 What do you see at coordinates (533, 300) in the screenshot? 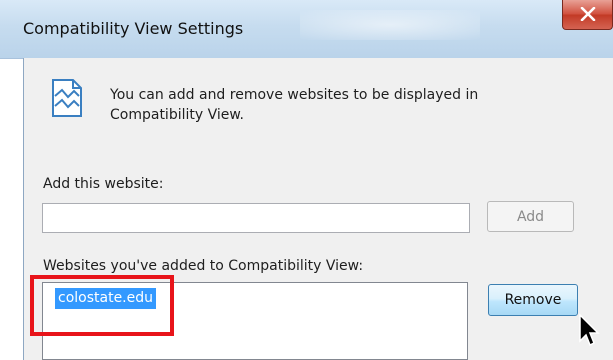
I see `remove-button: Remove` at bounding box center [533, 300].